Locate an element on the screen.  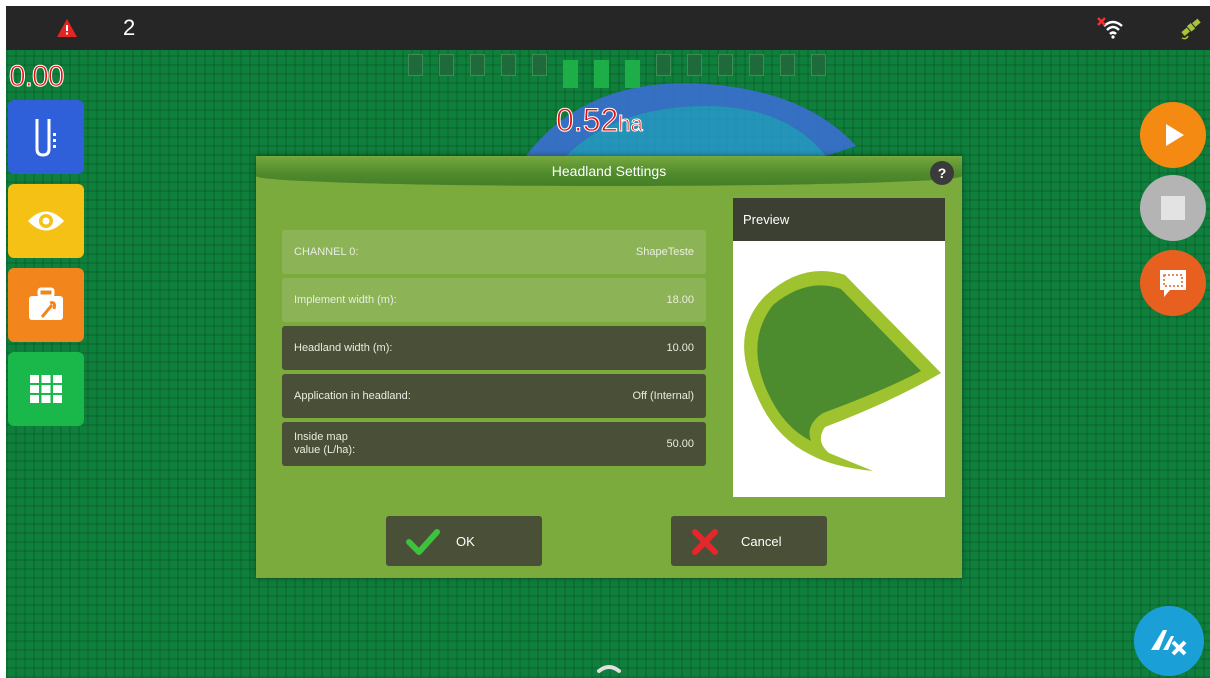
brand-logo-icon is located at coordinates (1169, 643).